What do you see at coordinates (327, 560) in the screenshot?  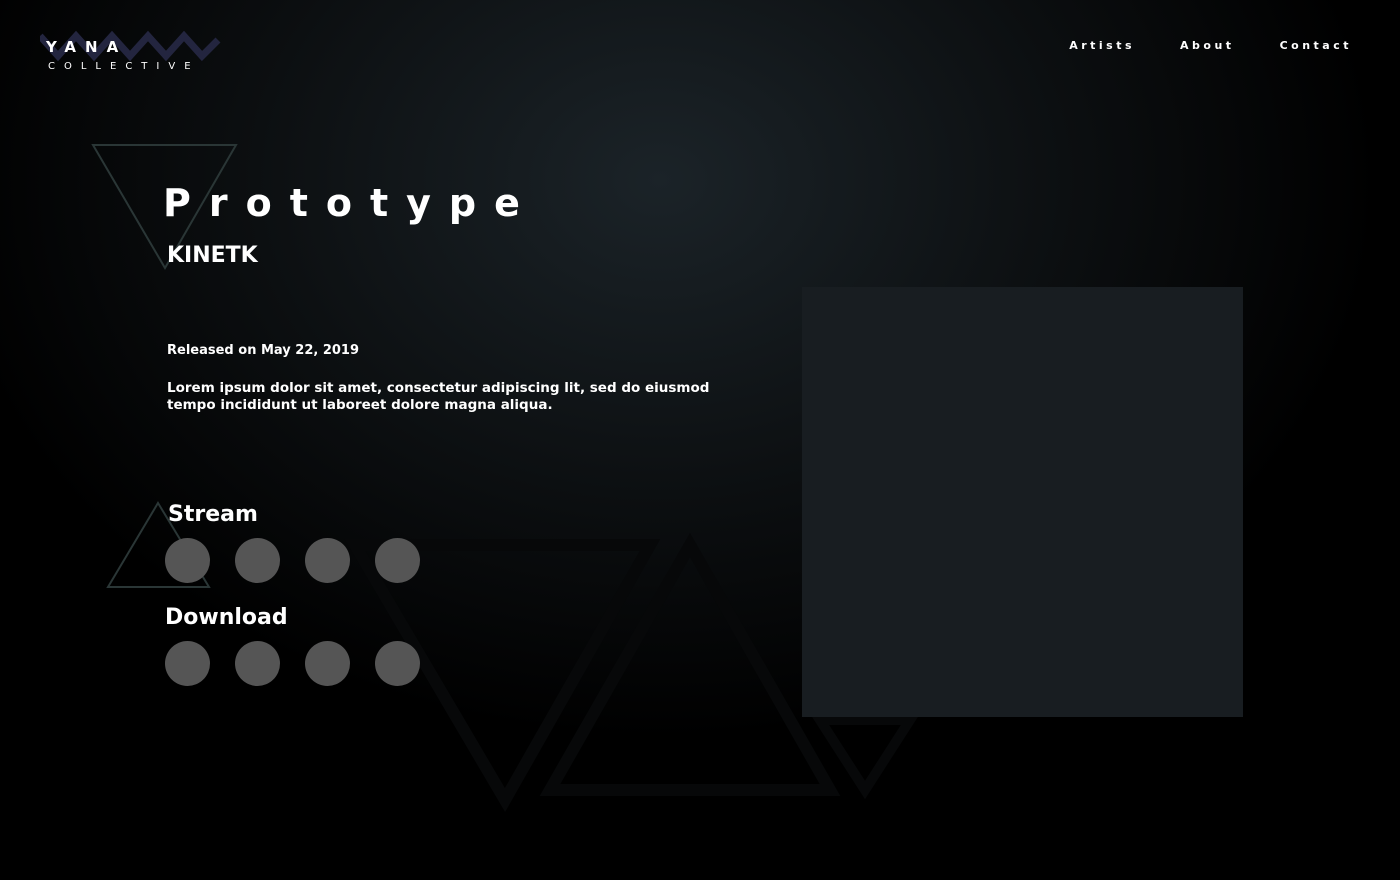 I see `stream-service-3-icon` at bounding box center [327, 560].